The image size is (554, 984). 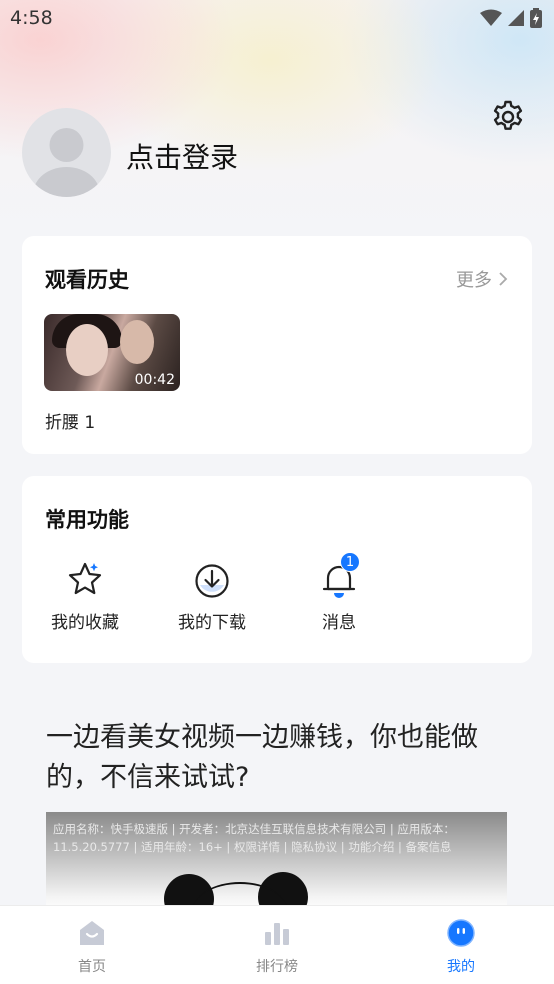 I want to click on status-time: 4:58, so click(x=31, y=18).